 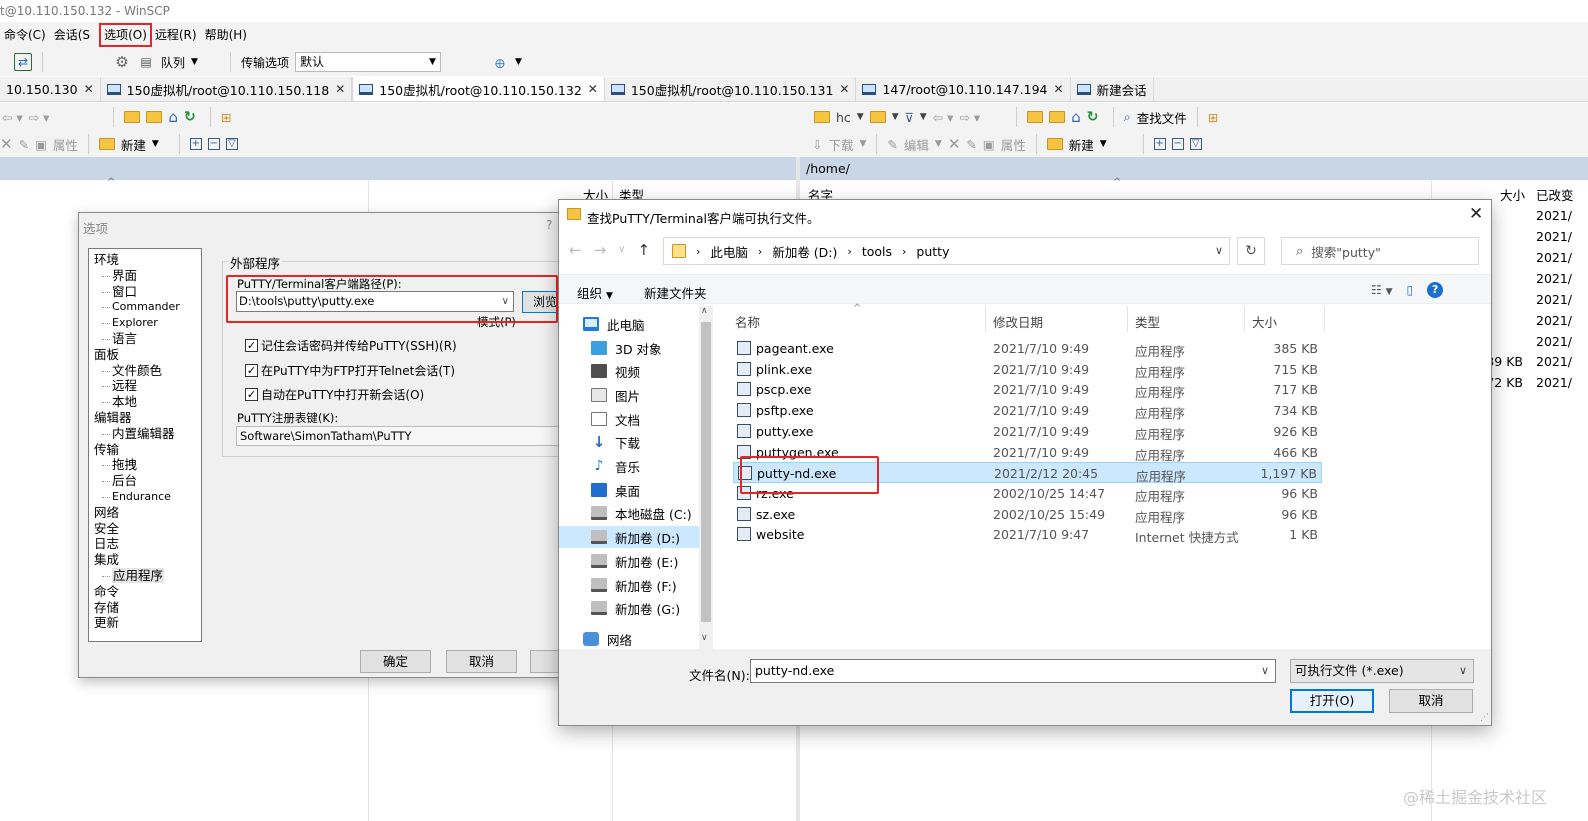 What do you see at coordinates (1095, 117) in the screenshot?
I see `refresh-icon: ↻` at bounding box center [1095, 117].